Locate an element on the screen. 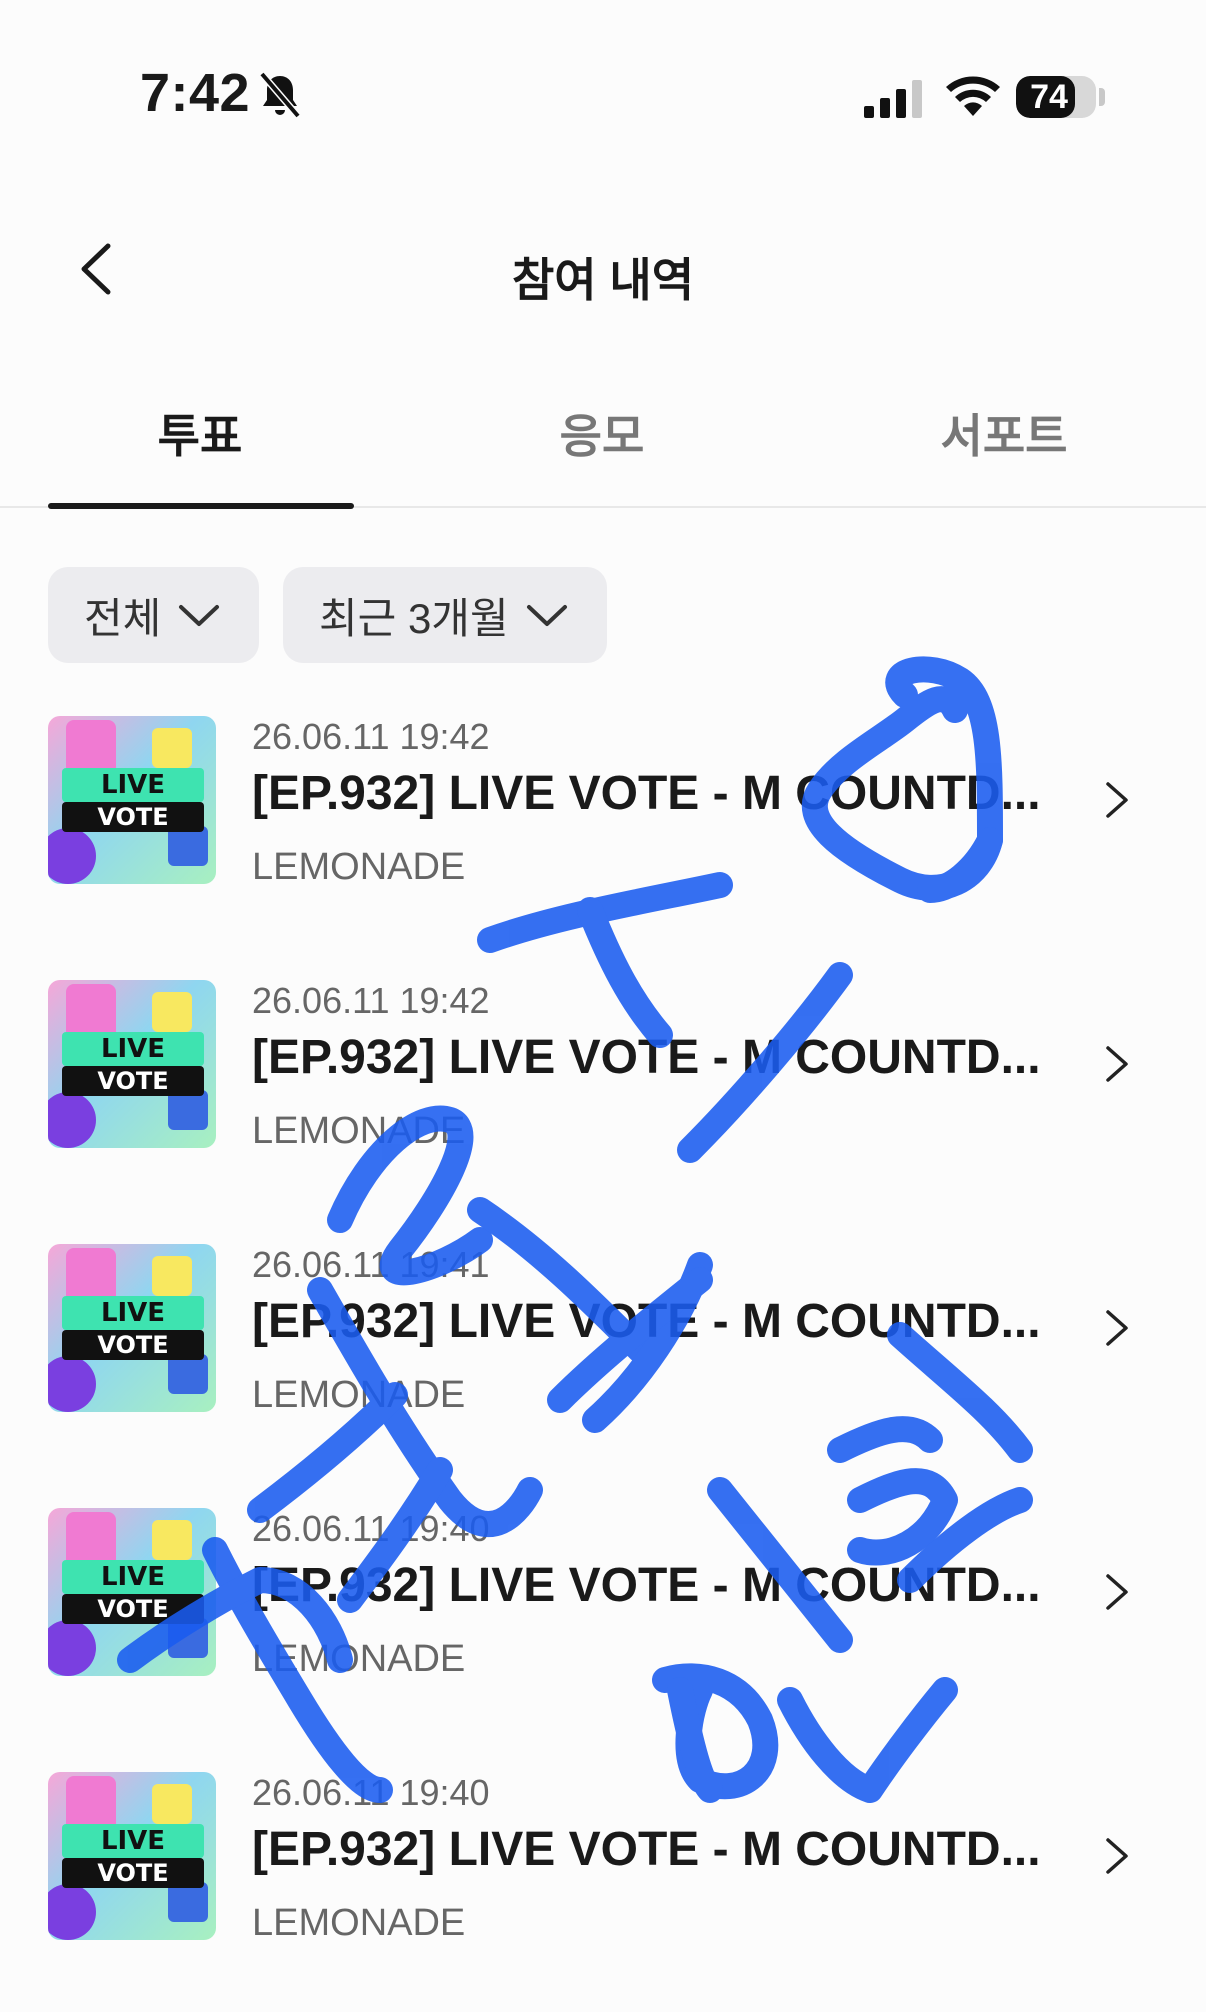 The width and height of the screenshot is (1206, 2012). active-tab-indicator is located at coordinates (201, 506).